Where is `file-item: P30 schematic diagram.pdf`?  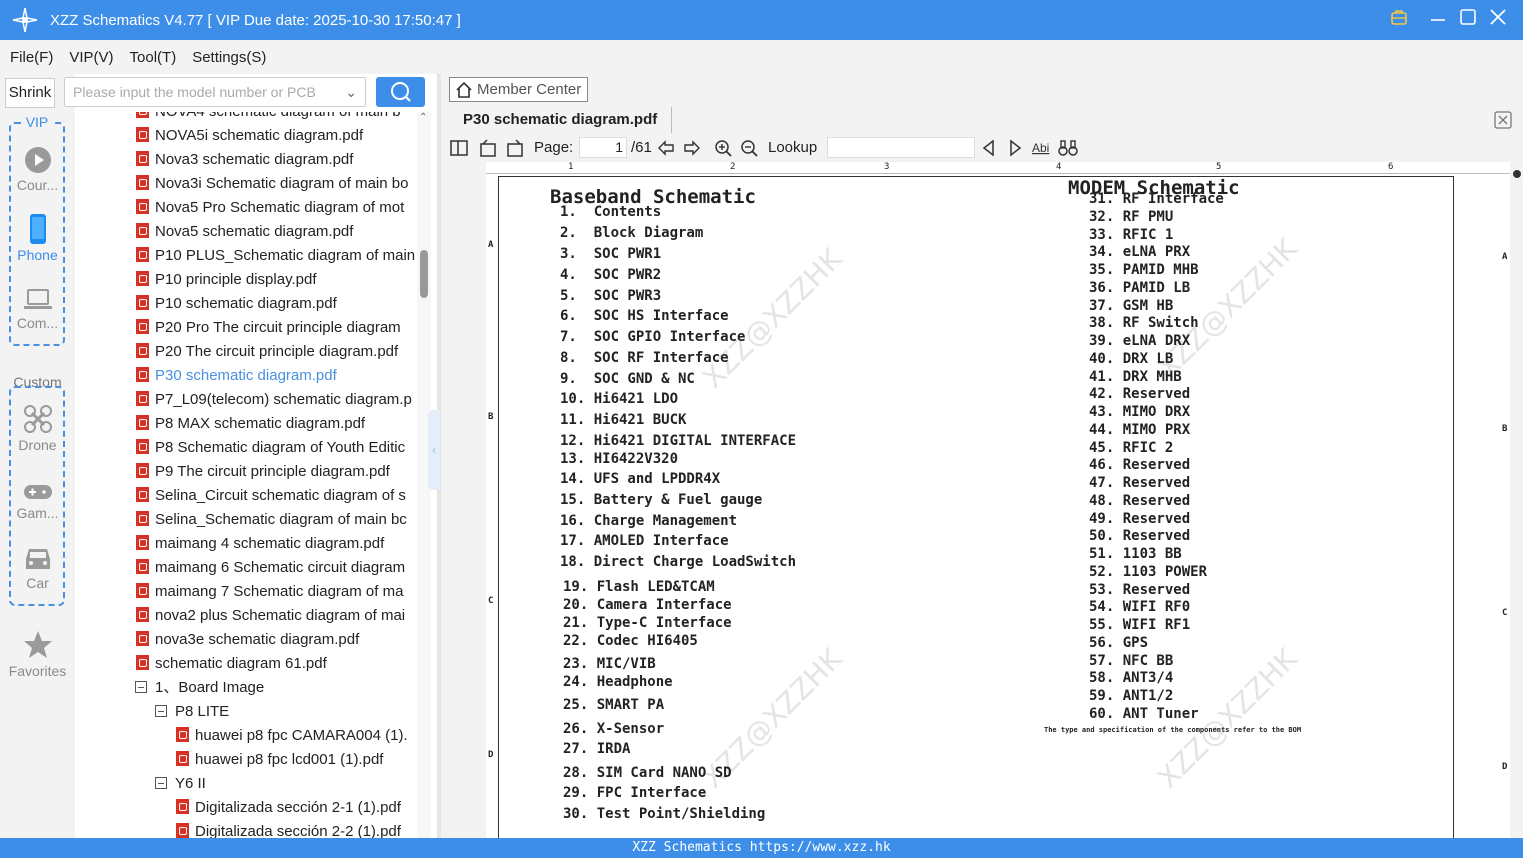 file-item: P30 schematic diagram.pdf is located at coordinates (276, 376).